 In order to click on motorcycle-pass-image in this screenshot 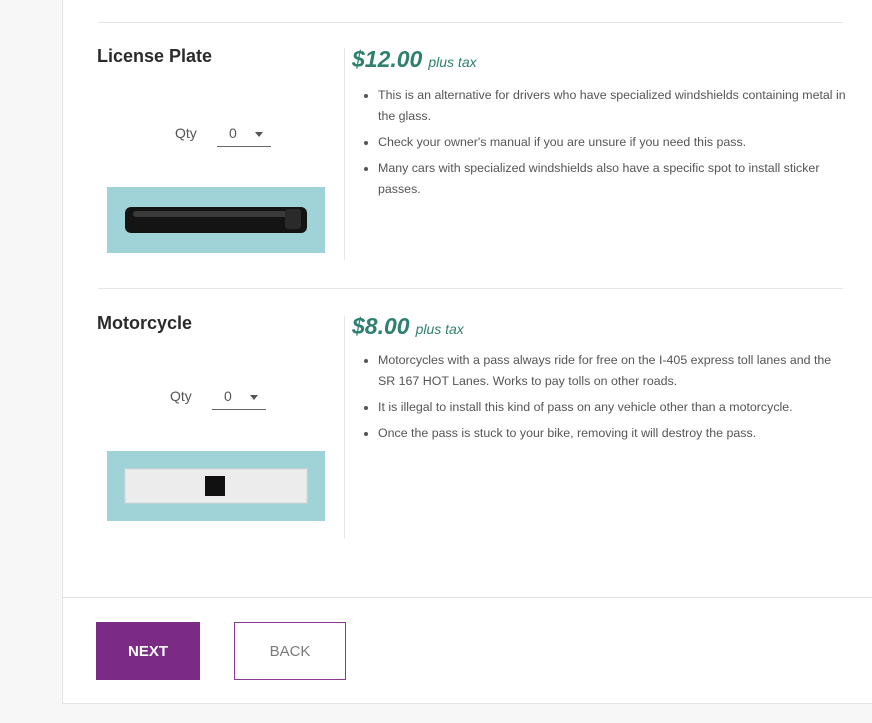, I will do `click(216, 486)`.